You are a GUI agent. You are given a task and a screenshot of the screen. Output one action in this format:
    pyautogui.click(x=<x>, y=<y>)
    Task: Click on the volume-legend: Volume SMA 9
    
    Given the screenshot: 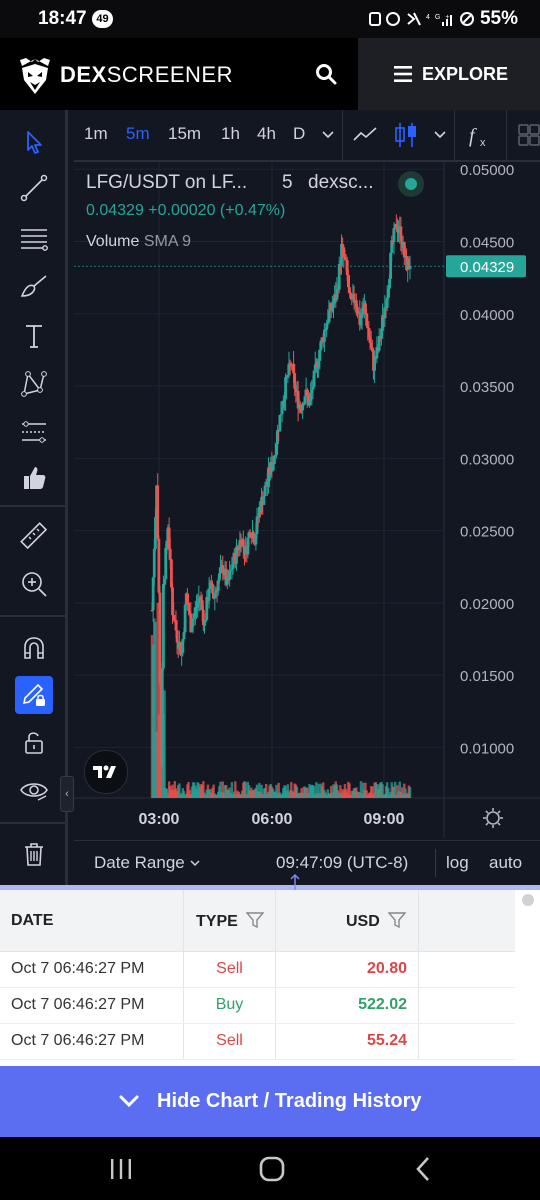 What is the action you would take?
    pyautogui.click(x=138, y=242)
    